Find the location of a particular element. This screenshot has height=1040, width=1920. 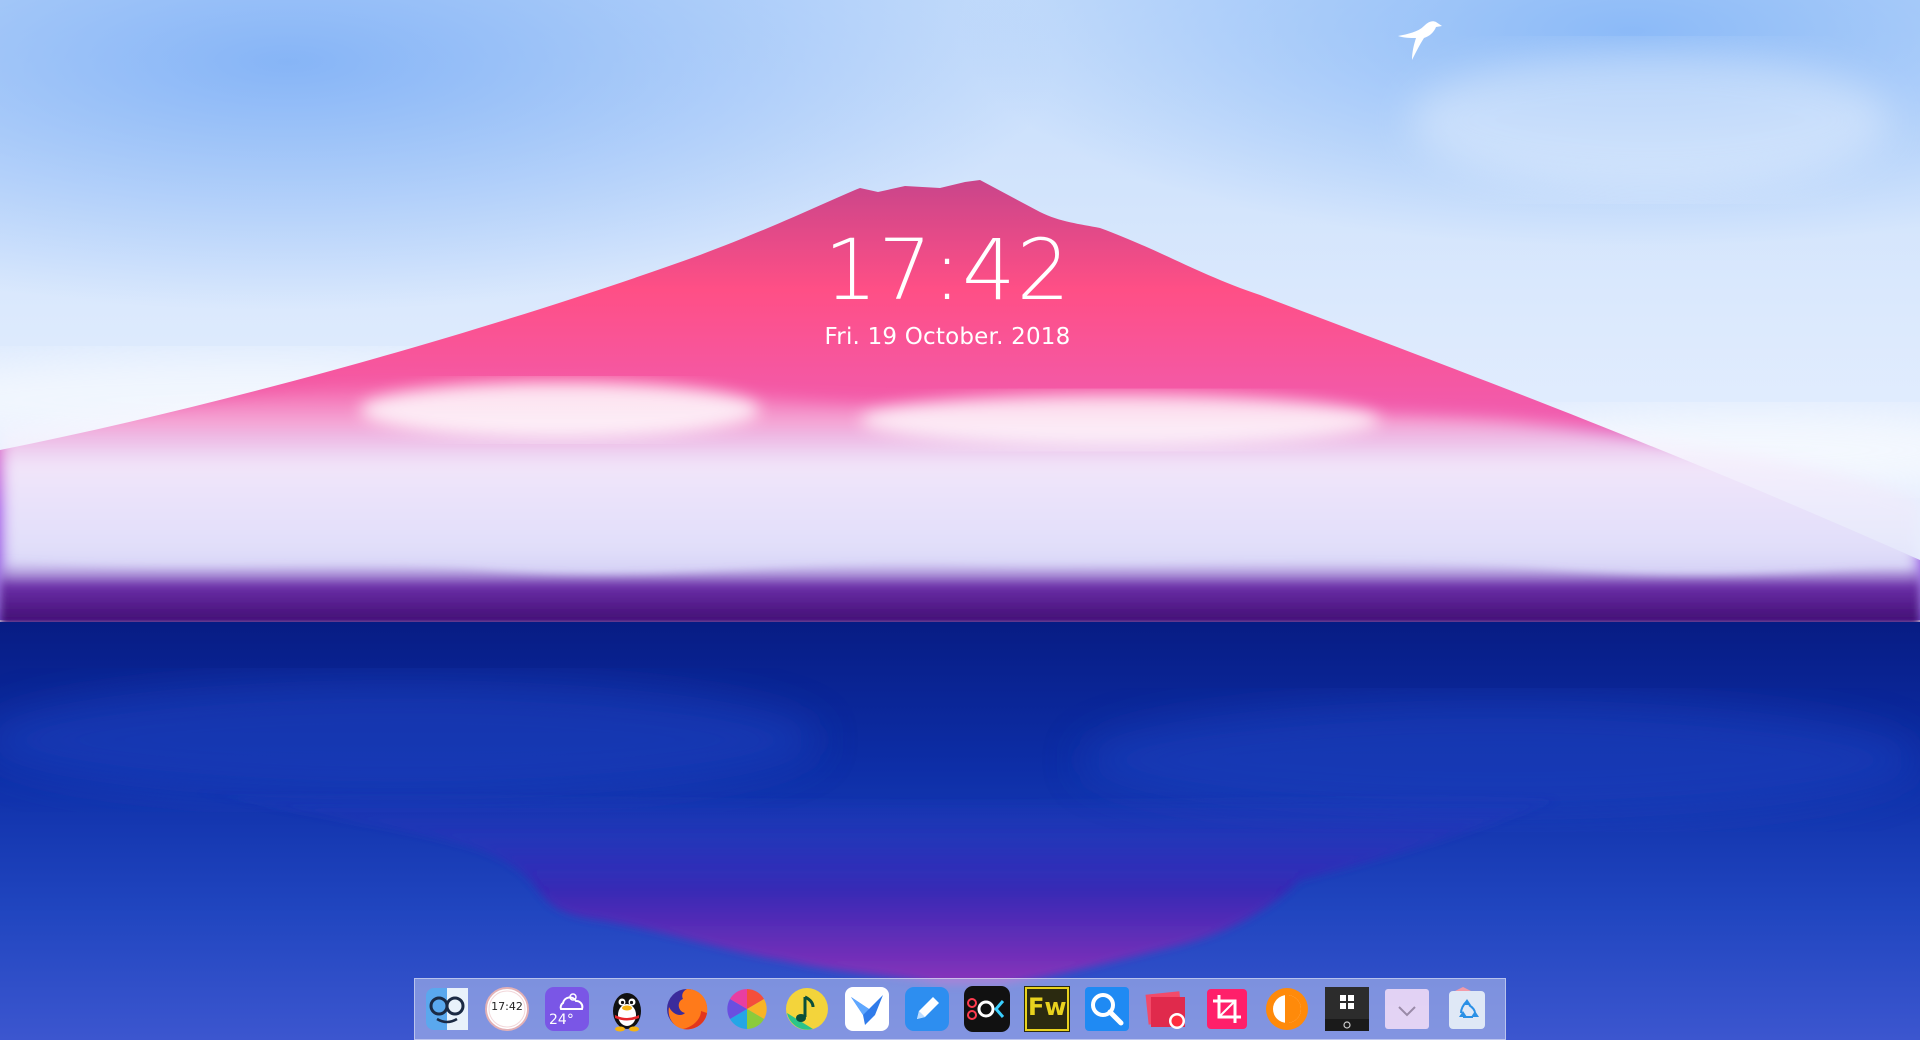

mail-bird-icon is located at coordinates (867, 1009).